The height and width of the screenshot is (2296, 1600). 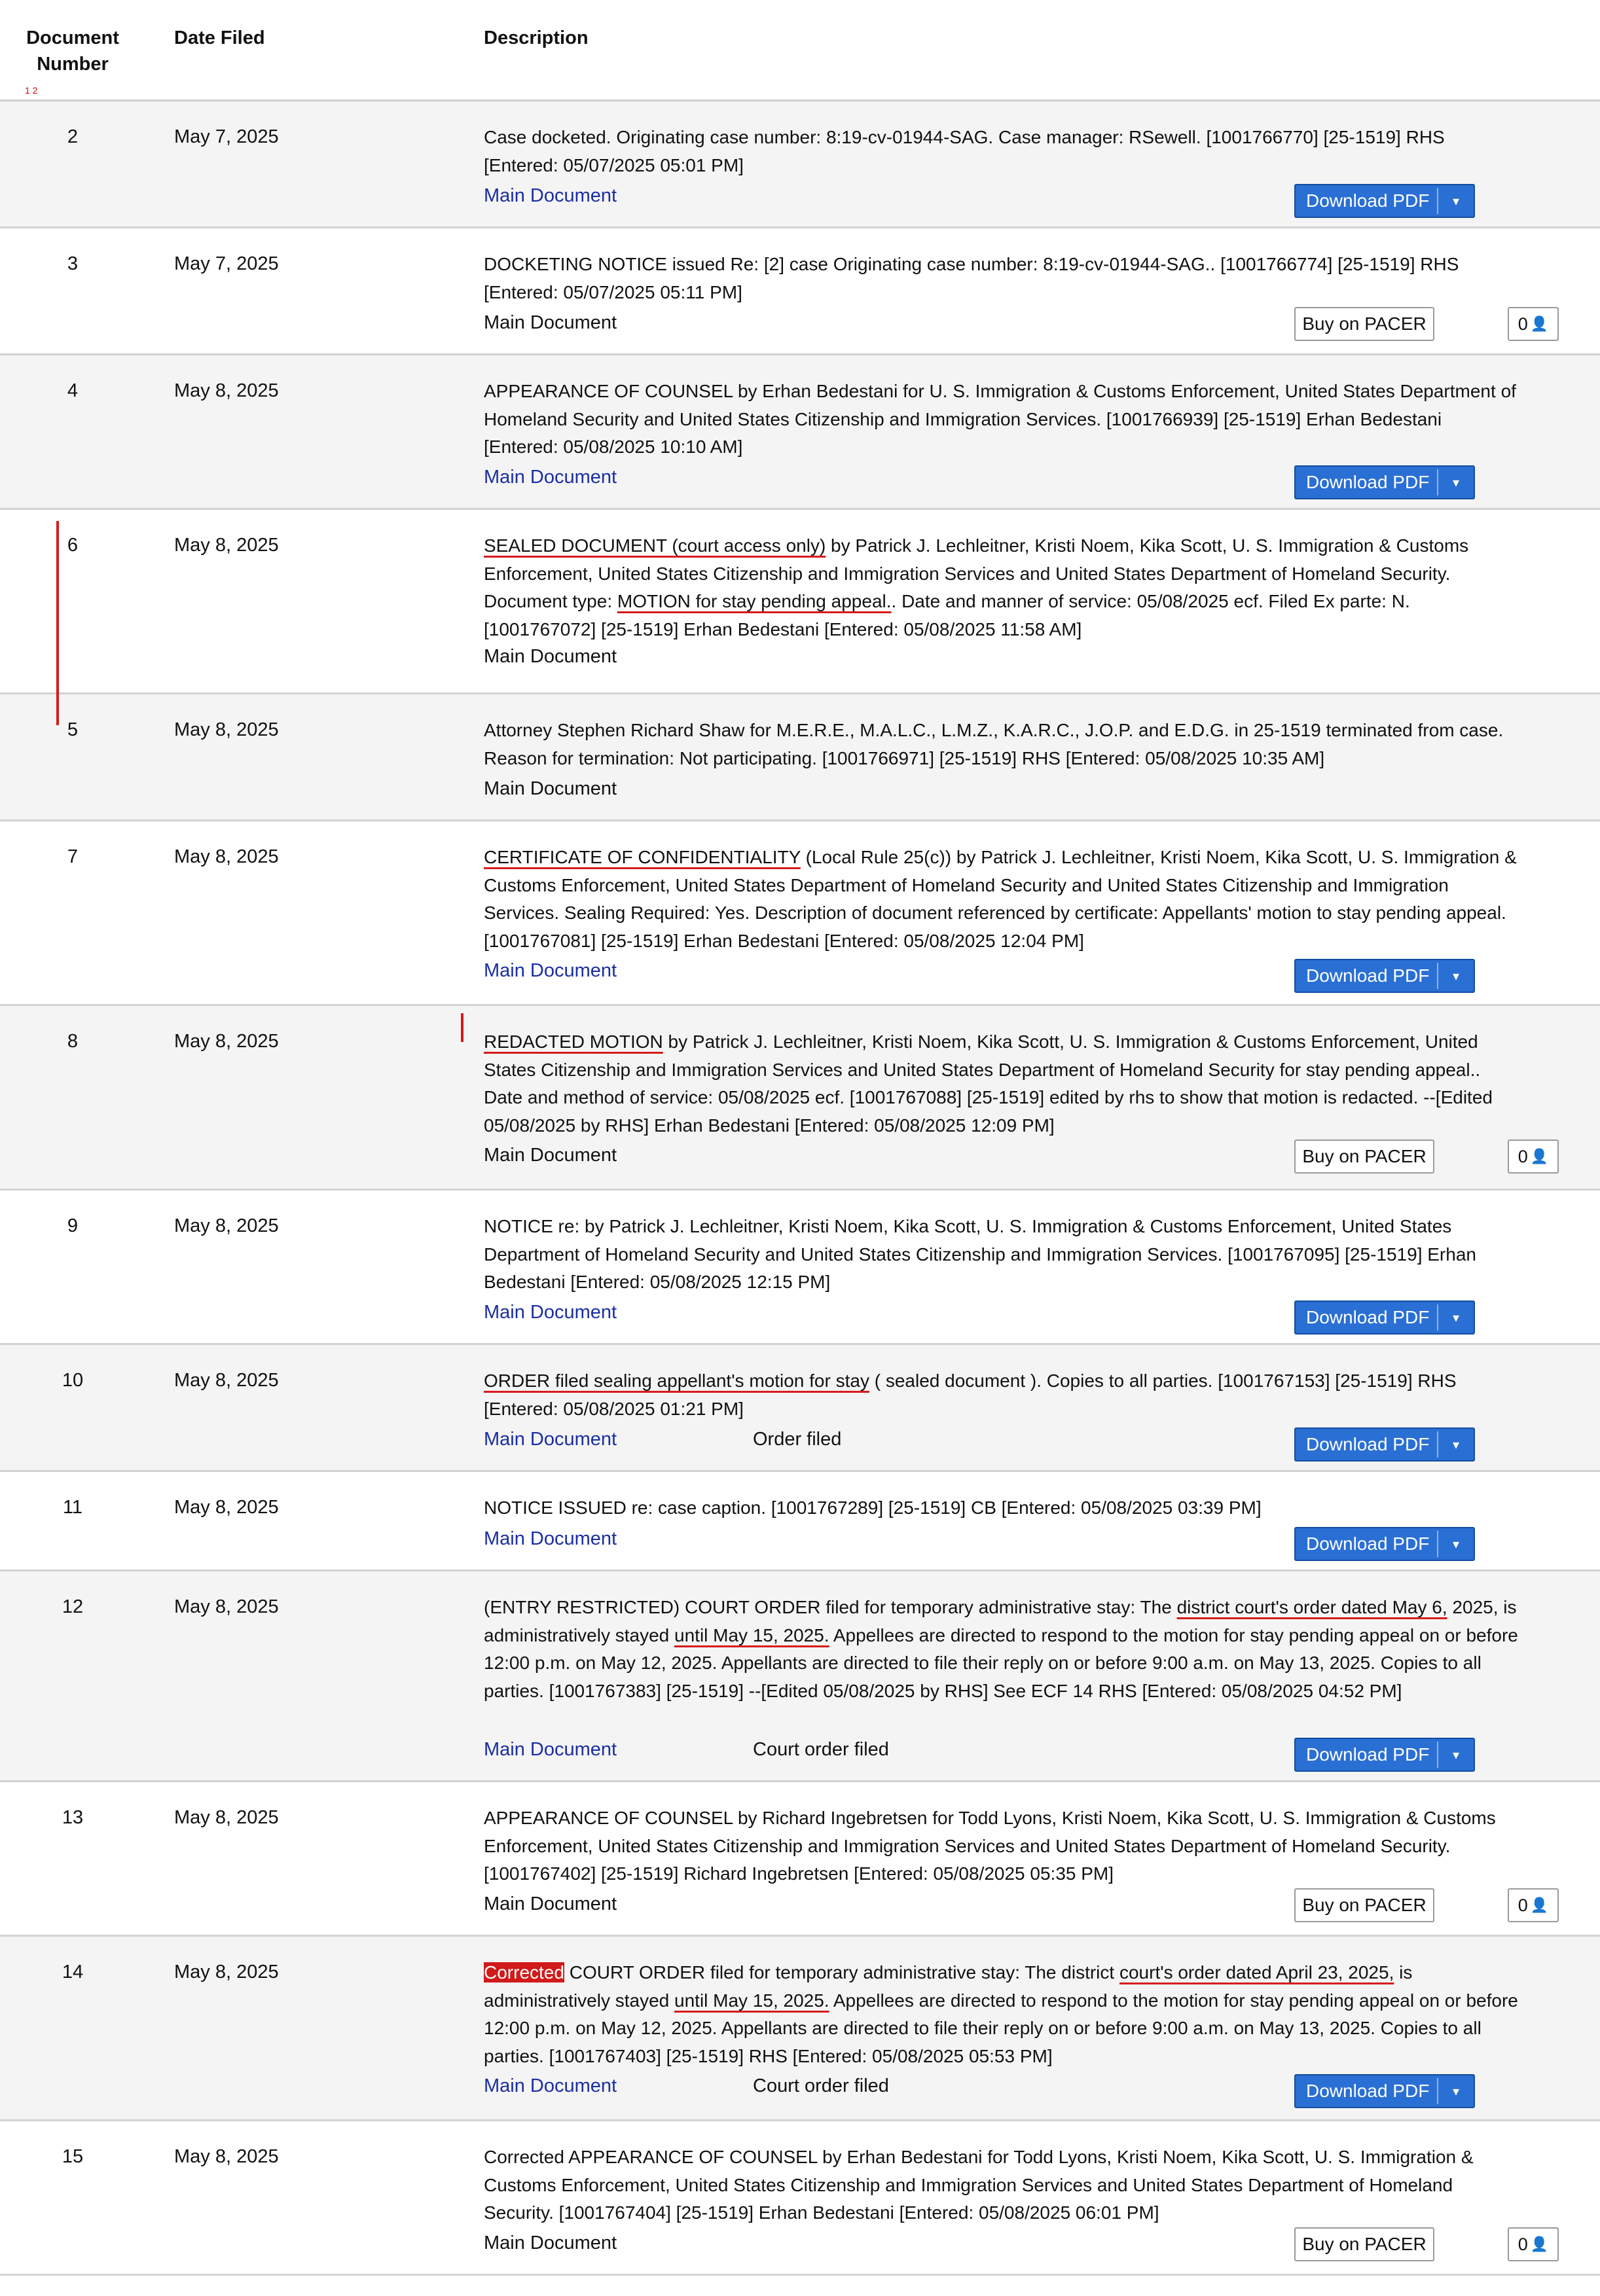 I want to click on document-type-label: Order filed, so click(x=798, y=1439).